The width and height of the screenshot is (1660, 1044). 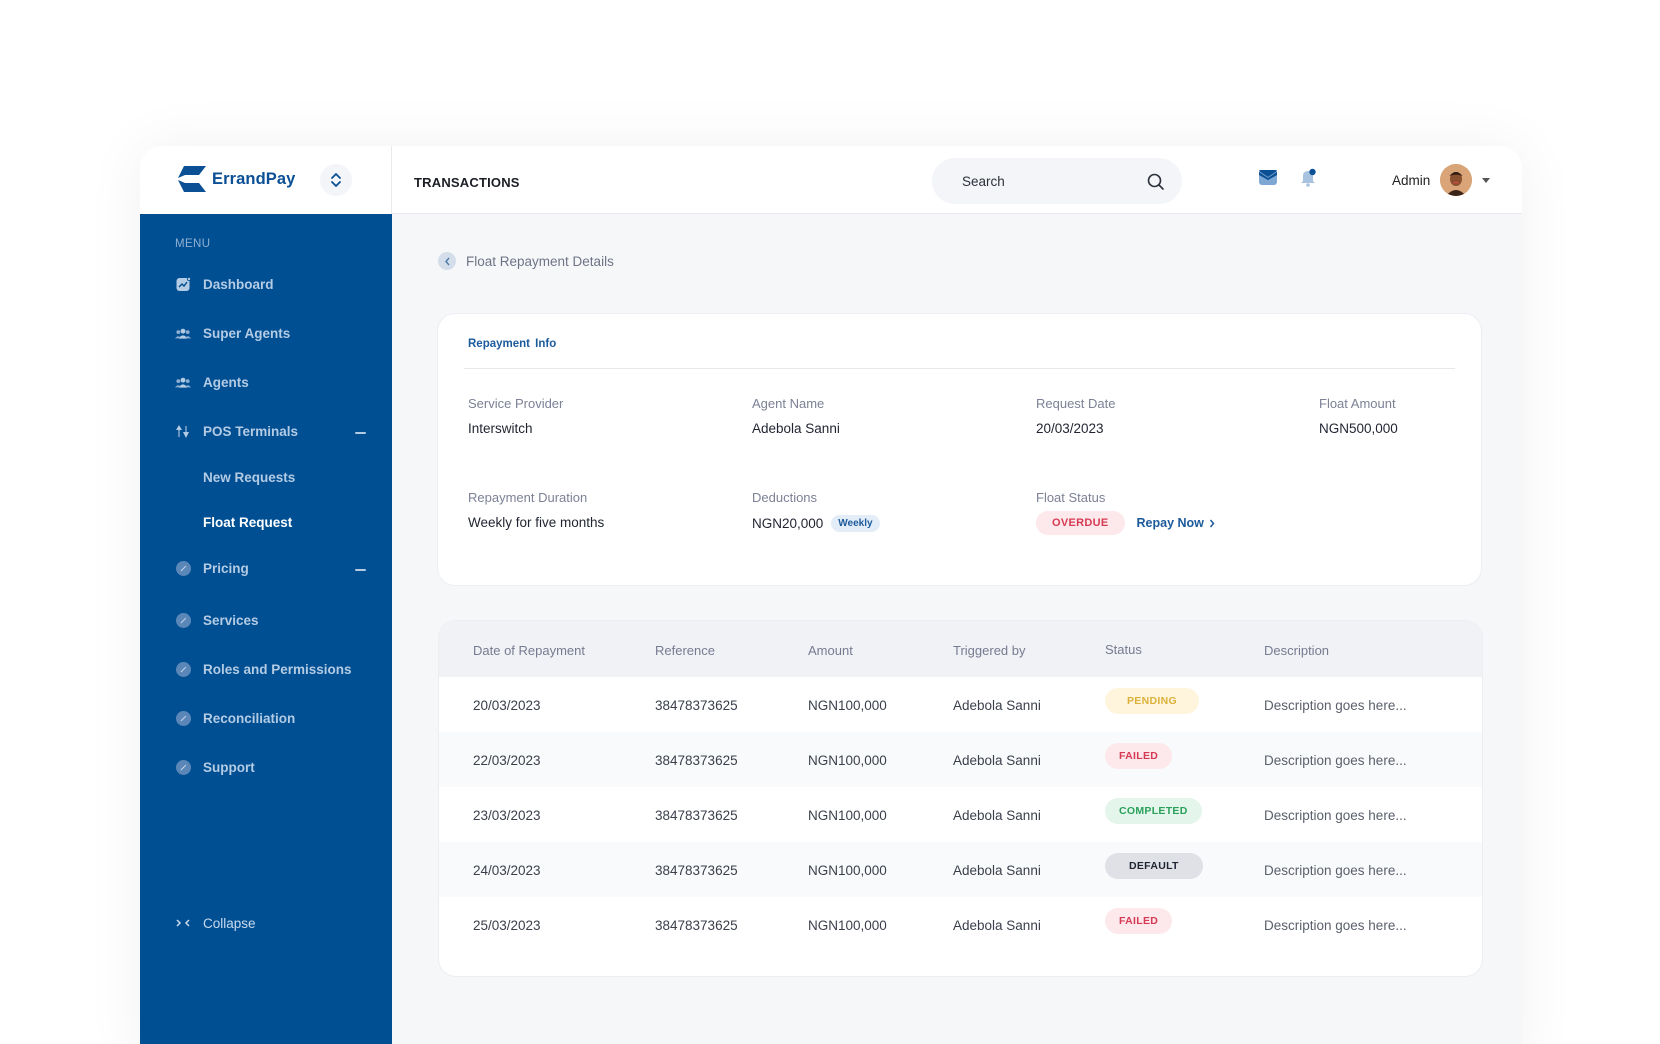 I want to click on logo: ErrandPay, so click(x=234, y=179).